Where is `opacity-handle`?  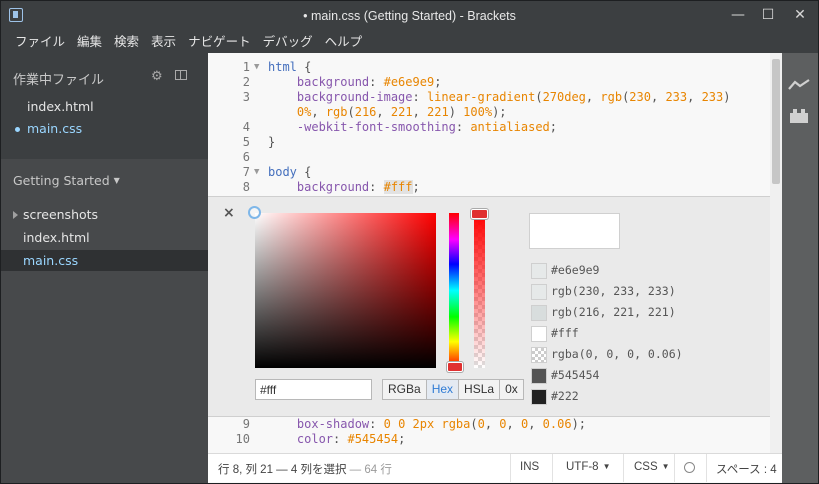
opacity-handle is located at coordinates (479, 214).